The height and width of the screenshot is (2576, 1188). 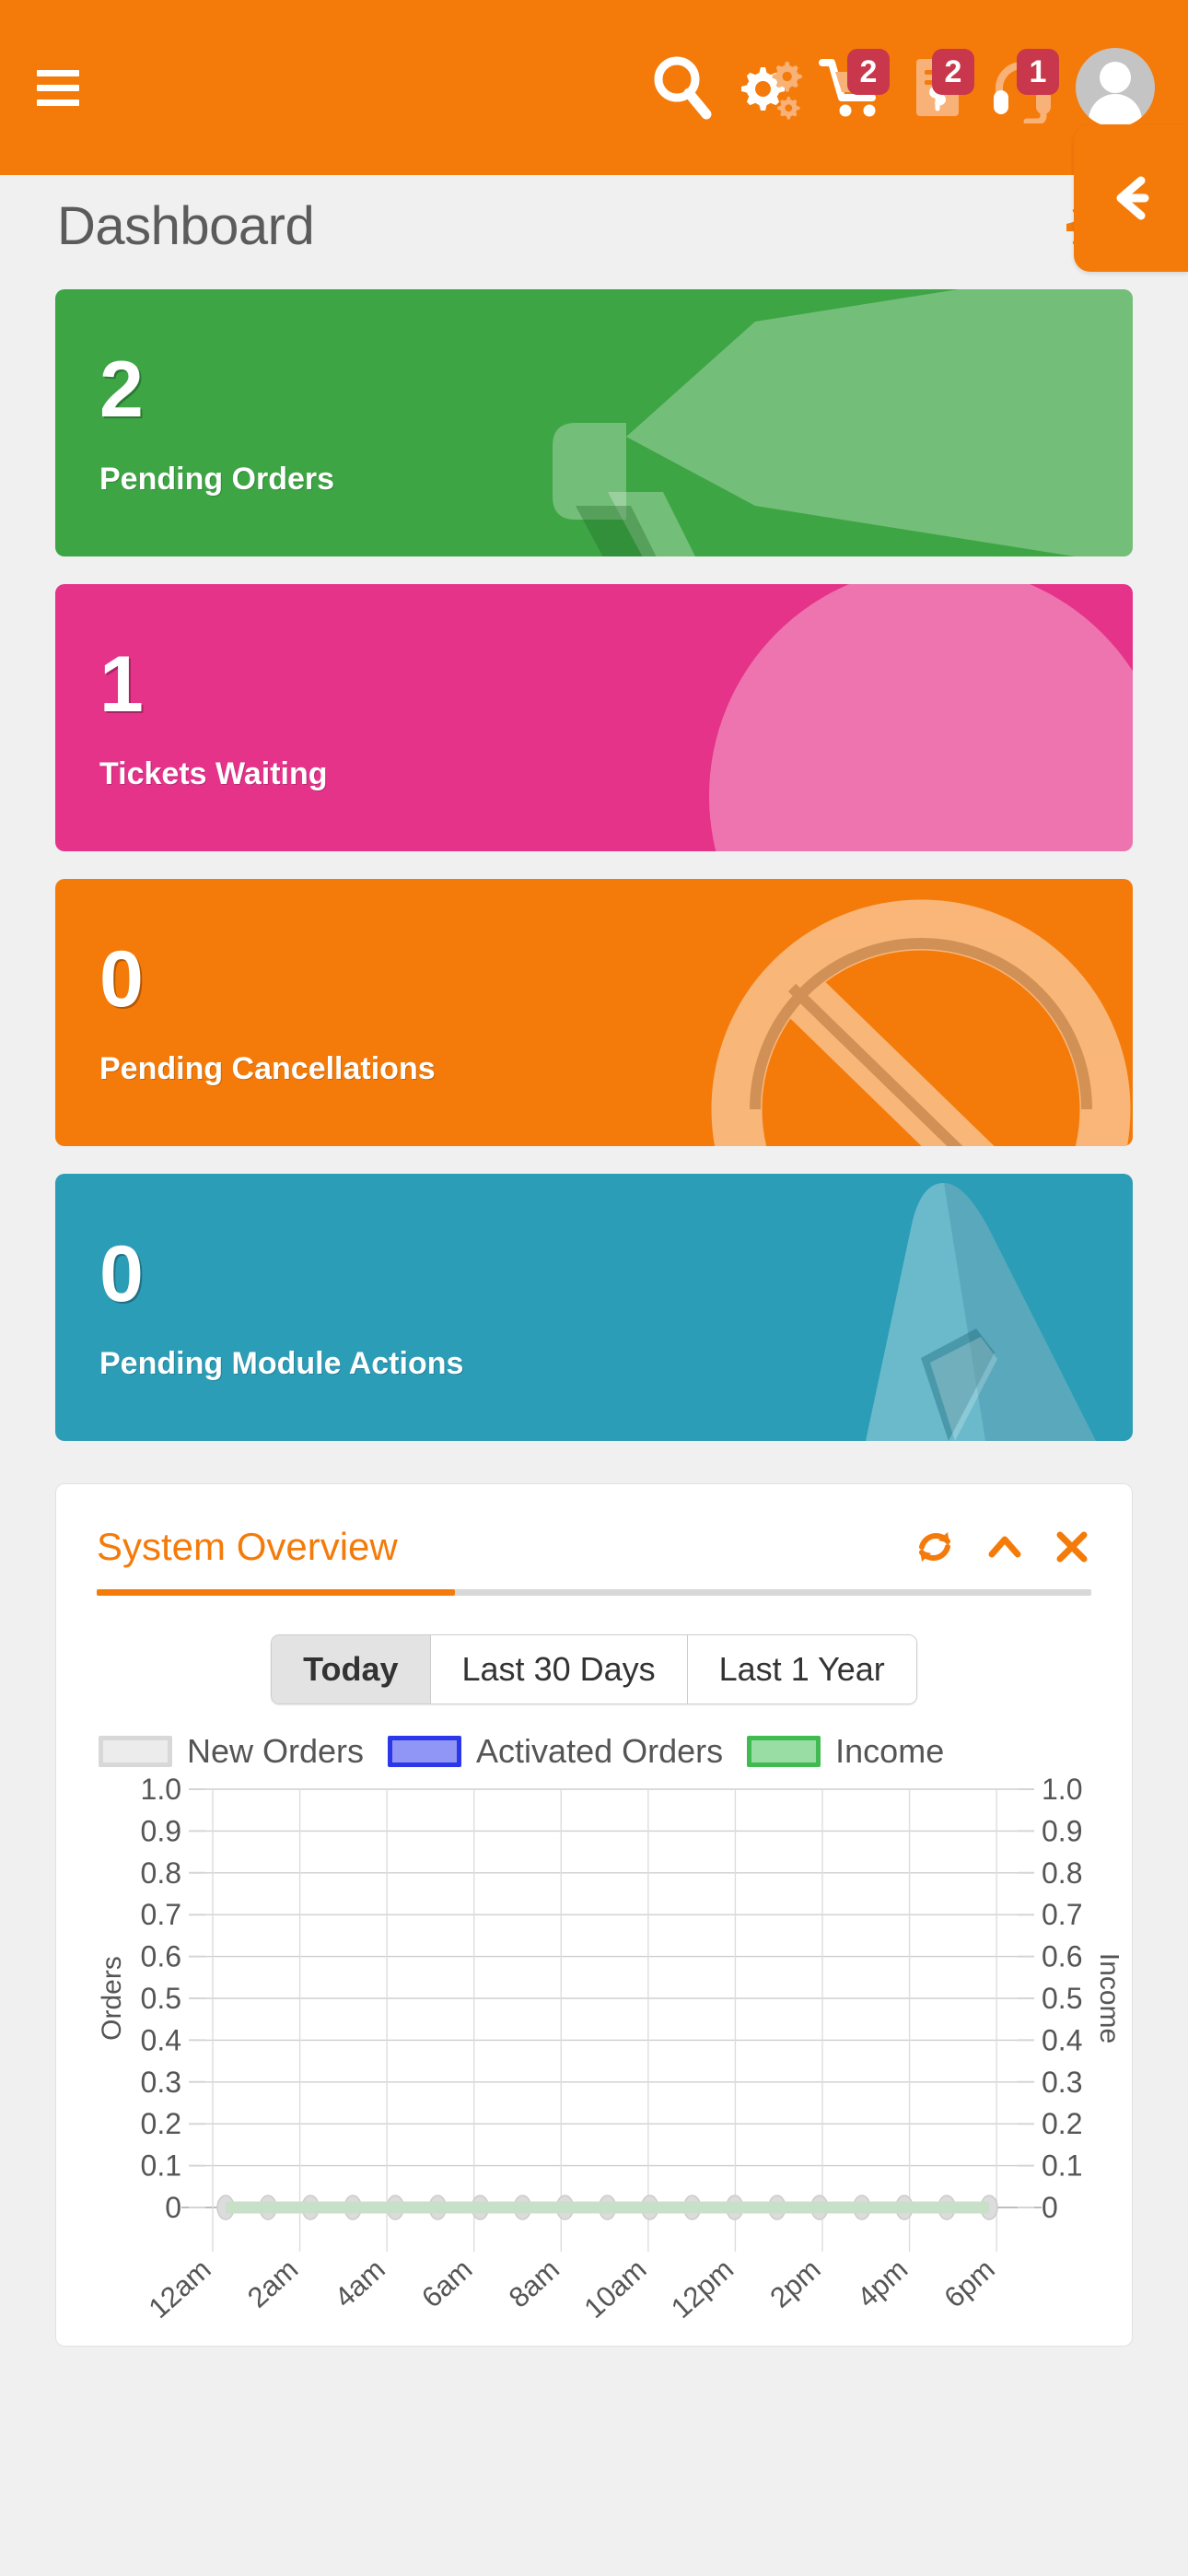 What do you see at coordinates (213, 773) in the screenshot?
I see `stat-label: Tickets Waiting` at bounding box center [213, 773].